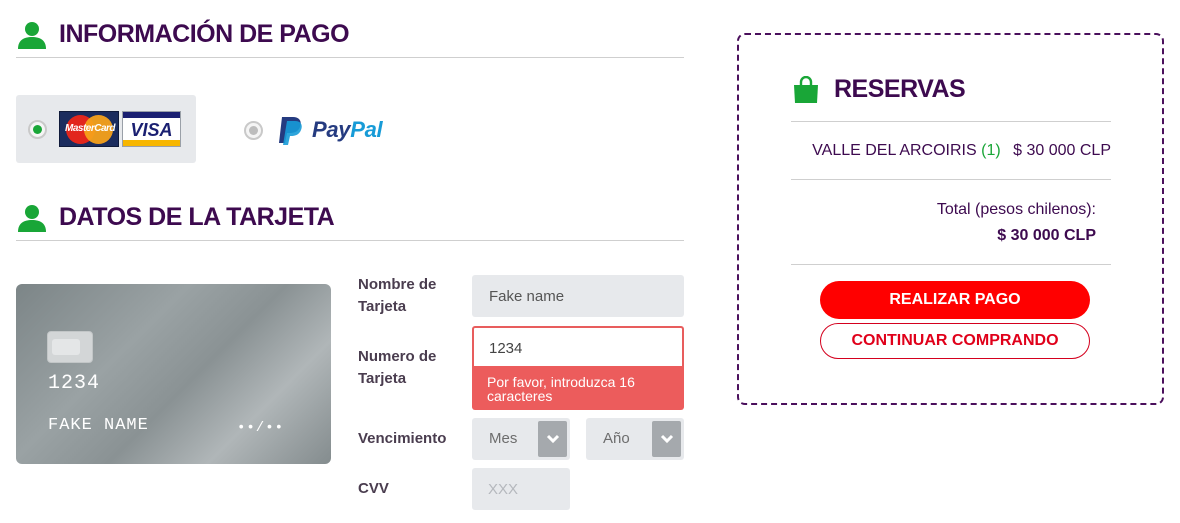  I want to click on card-preview-expiry: ••/••, so click(261, 428).